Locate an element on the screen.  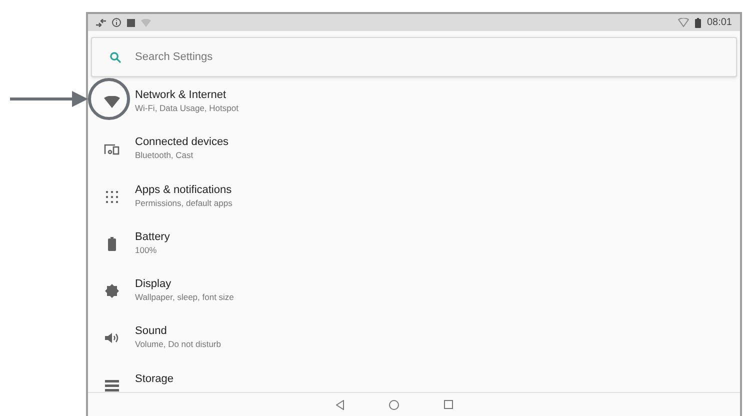
item-title: Apps & notifications is located at coordinates (183, 189).